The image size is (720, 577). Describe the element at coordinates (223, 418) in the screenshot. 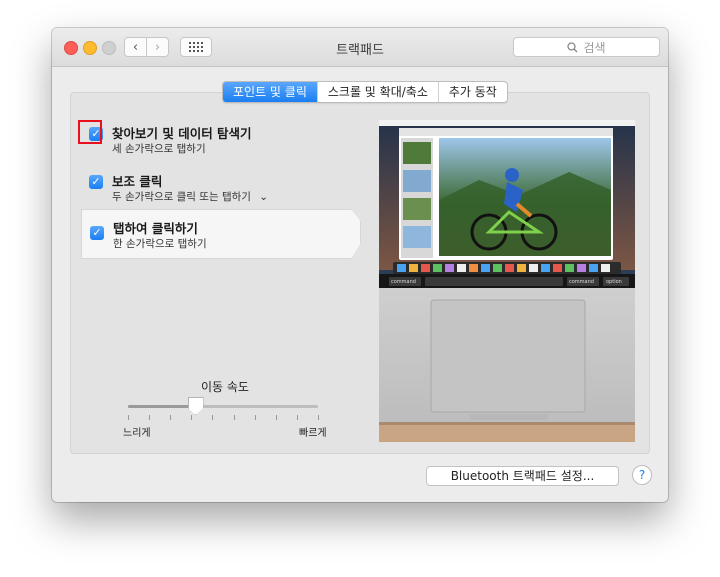

I see `slider-ticks` at that location.